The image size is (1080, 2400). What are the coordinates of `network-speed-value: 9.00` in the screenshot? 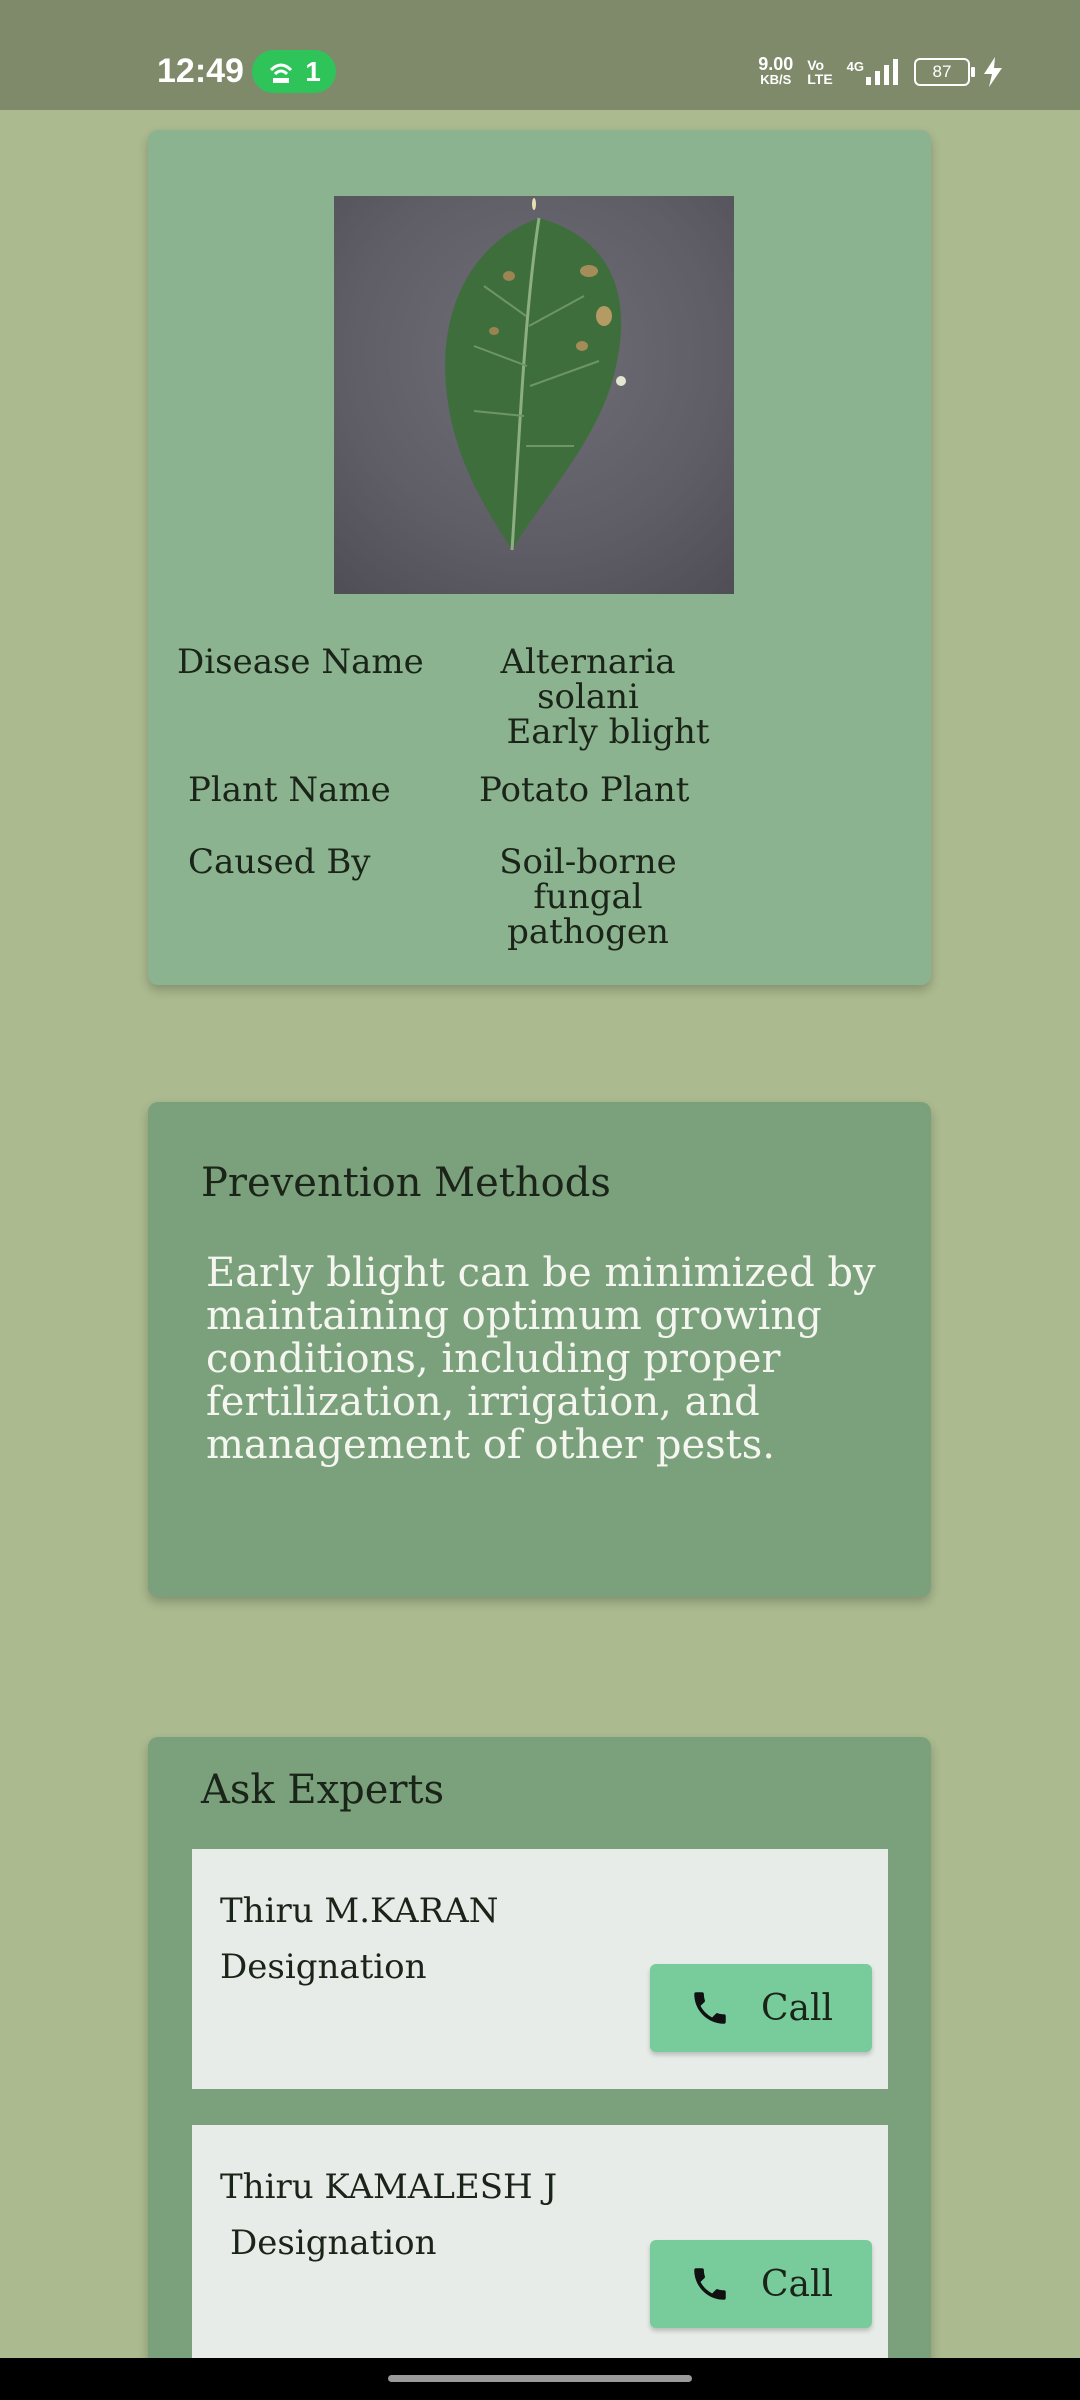 It's located at (776, 64).